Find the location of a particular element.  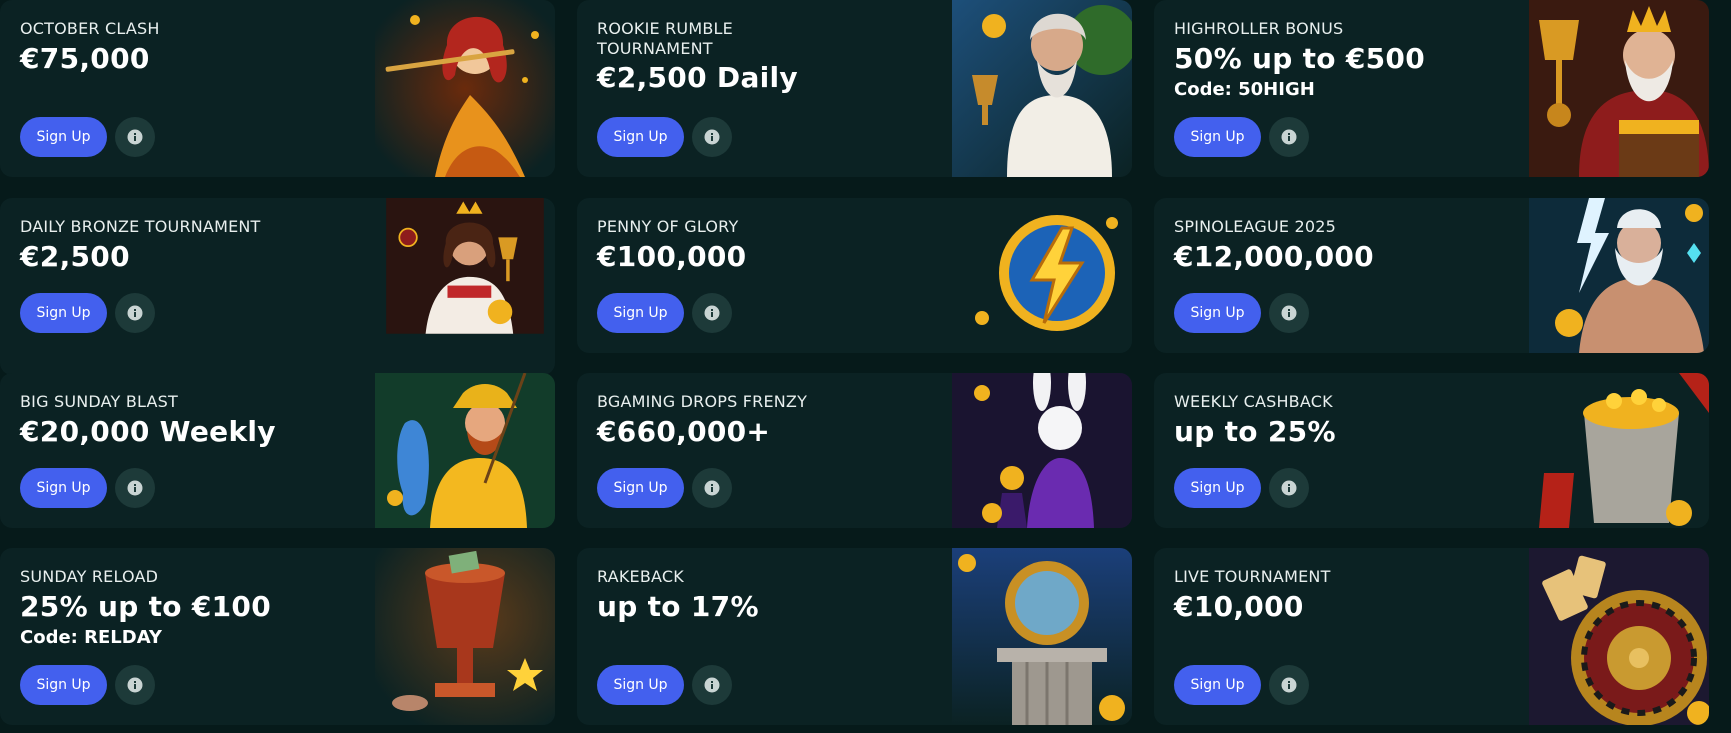

promo-title: SUNDAY RELOAD is located at coordinates (89, 576).